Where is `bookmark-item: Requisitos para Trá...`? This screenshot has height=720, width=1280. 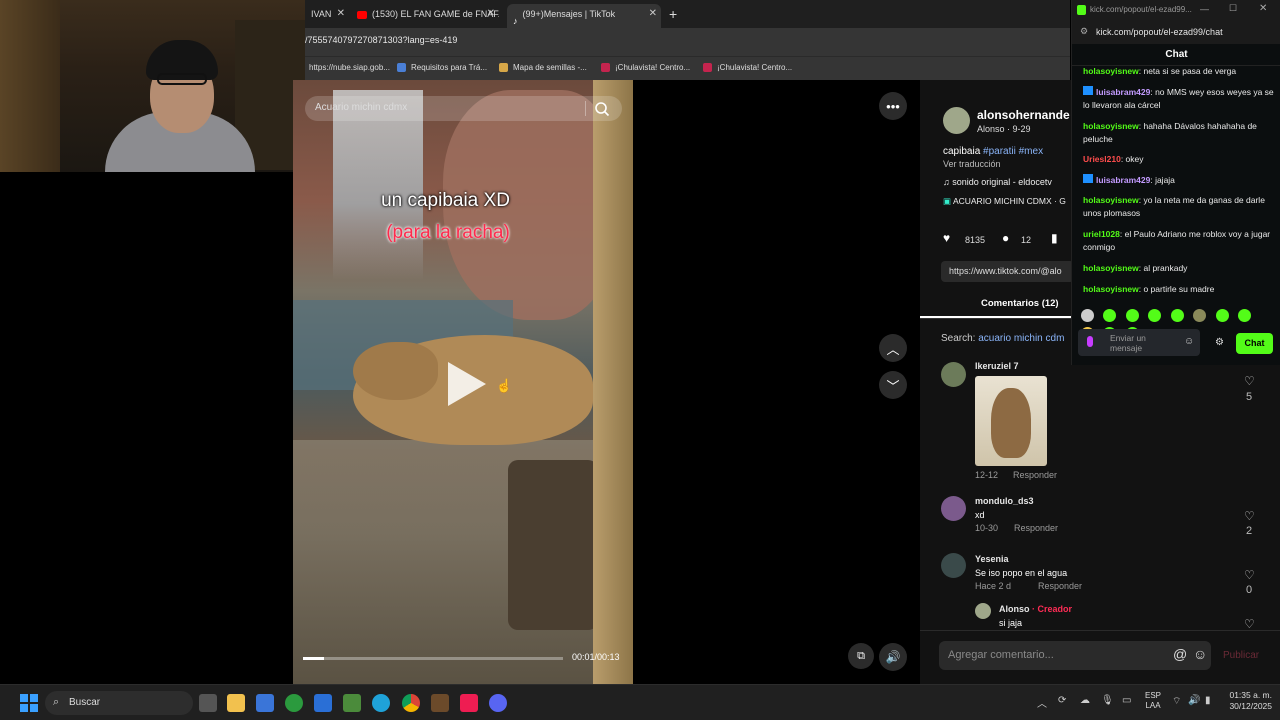 bookmark-item: Requisitos para Trá... is located at coordinates (442, 68).